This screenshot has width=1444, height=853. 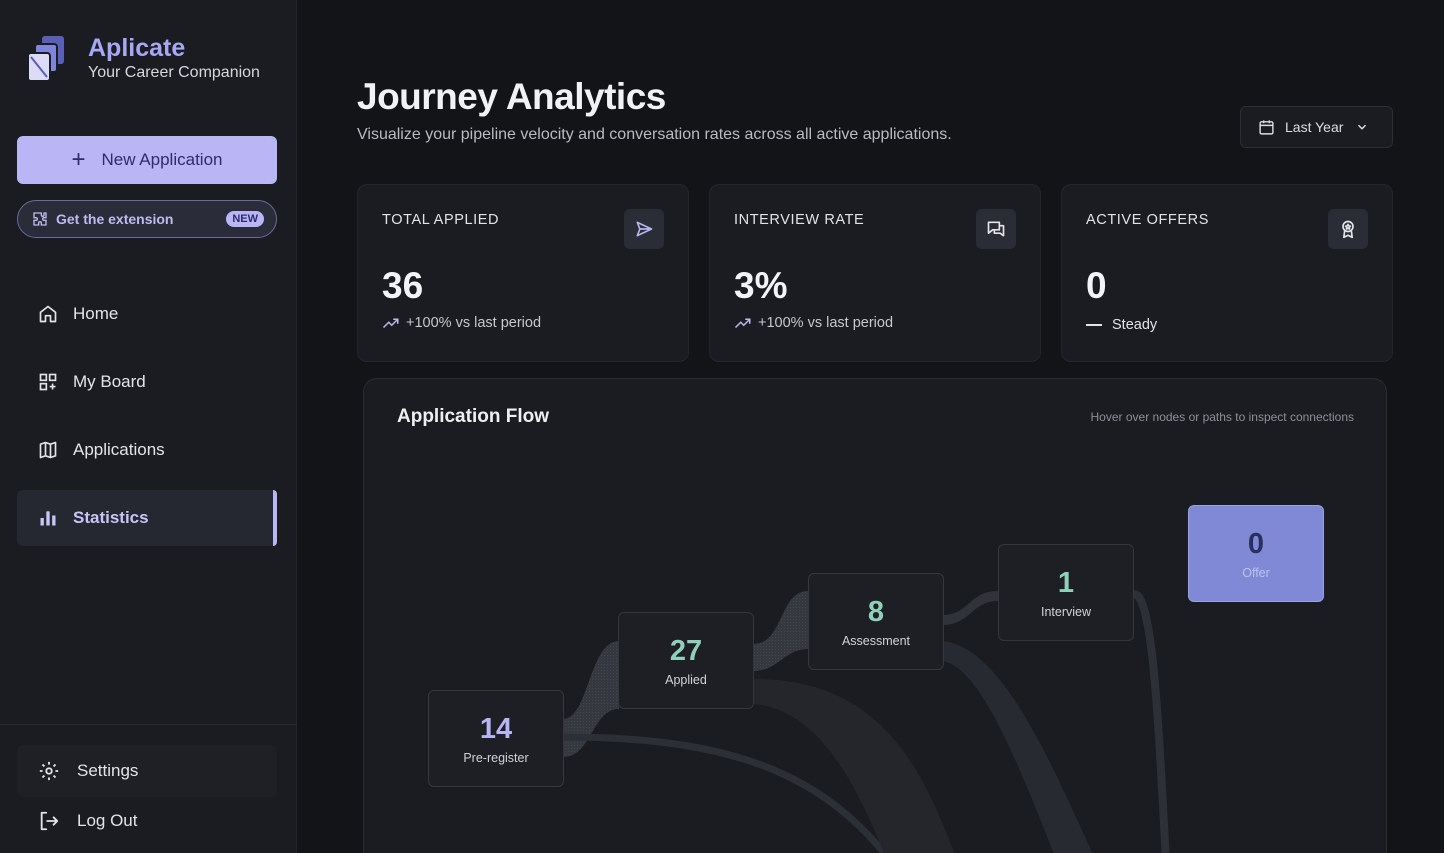 I want to click on settings-button: Settings, so click(x=147, y=771).